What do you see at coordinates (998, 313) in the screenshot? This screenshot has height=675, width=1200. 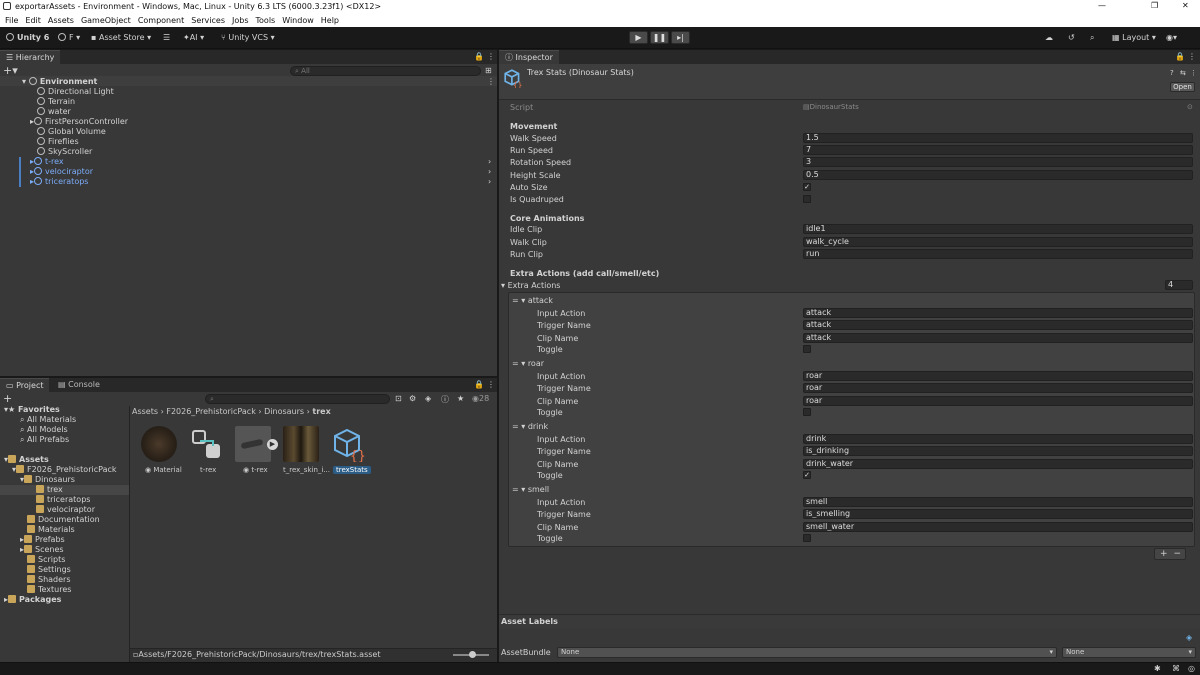 I see `input-action-field: attack` at bounding box center [998, 313].